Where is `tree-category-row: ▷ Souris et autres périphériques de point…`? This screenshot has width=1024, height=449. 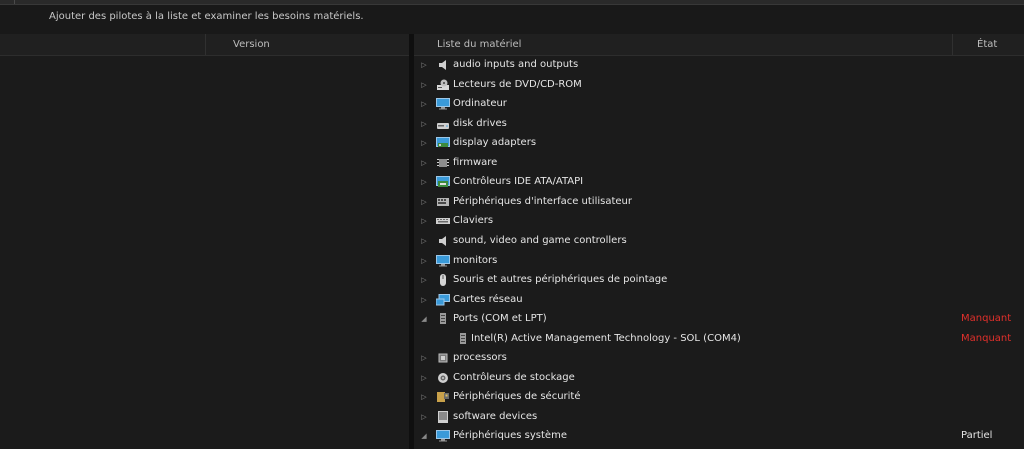 tree-category-row: ▷ Souris et autres périphériques de point… is located at coordinates (719, 280).